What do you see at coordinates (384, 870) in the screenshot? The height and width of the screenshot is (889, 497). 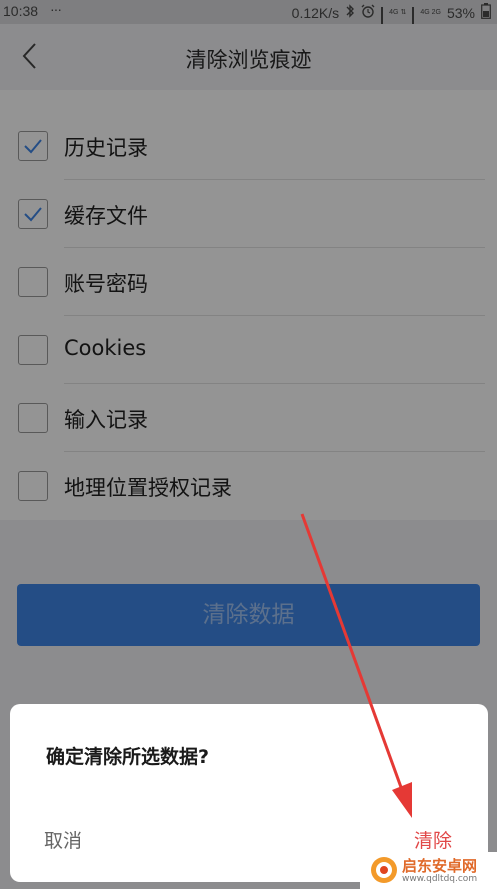 I see `watermark-logo-icon` at bounding box center [384, 870].